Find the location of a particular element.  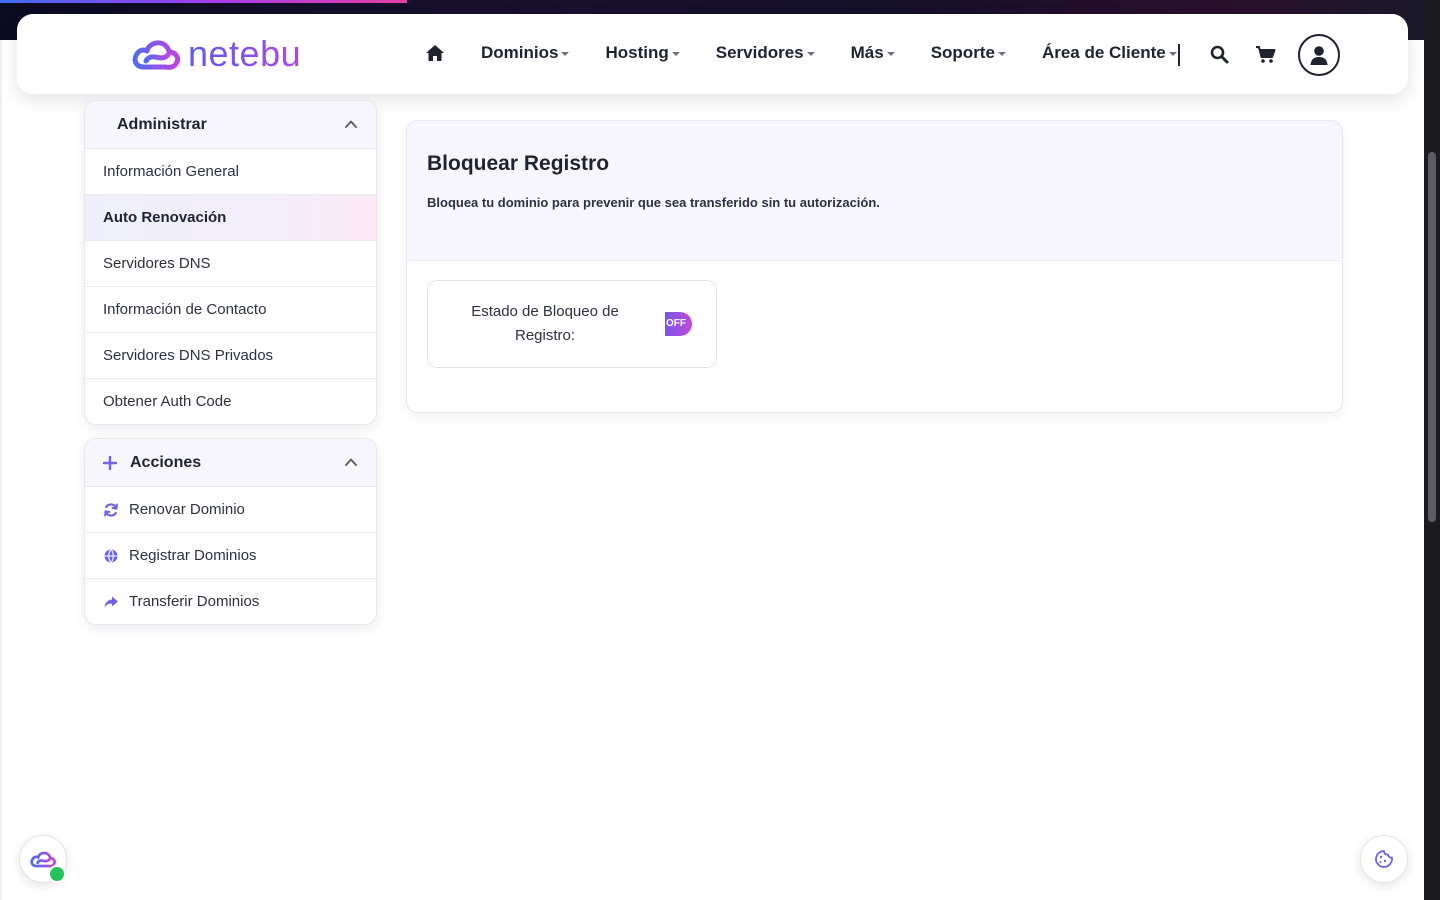

plus-icon is located at coordinates (110, 462).